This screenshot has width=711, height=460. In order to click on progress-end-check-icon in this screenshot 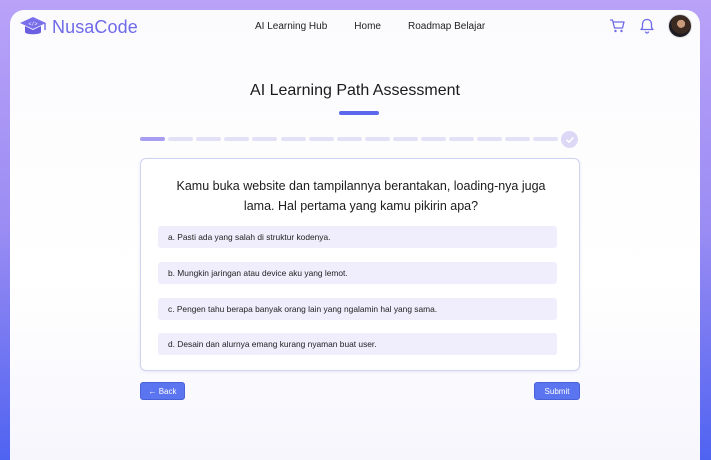, I will do `click(569, 139)`.